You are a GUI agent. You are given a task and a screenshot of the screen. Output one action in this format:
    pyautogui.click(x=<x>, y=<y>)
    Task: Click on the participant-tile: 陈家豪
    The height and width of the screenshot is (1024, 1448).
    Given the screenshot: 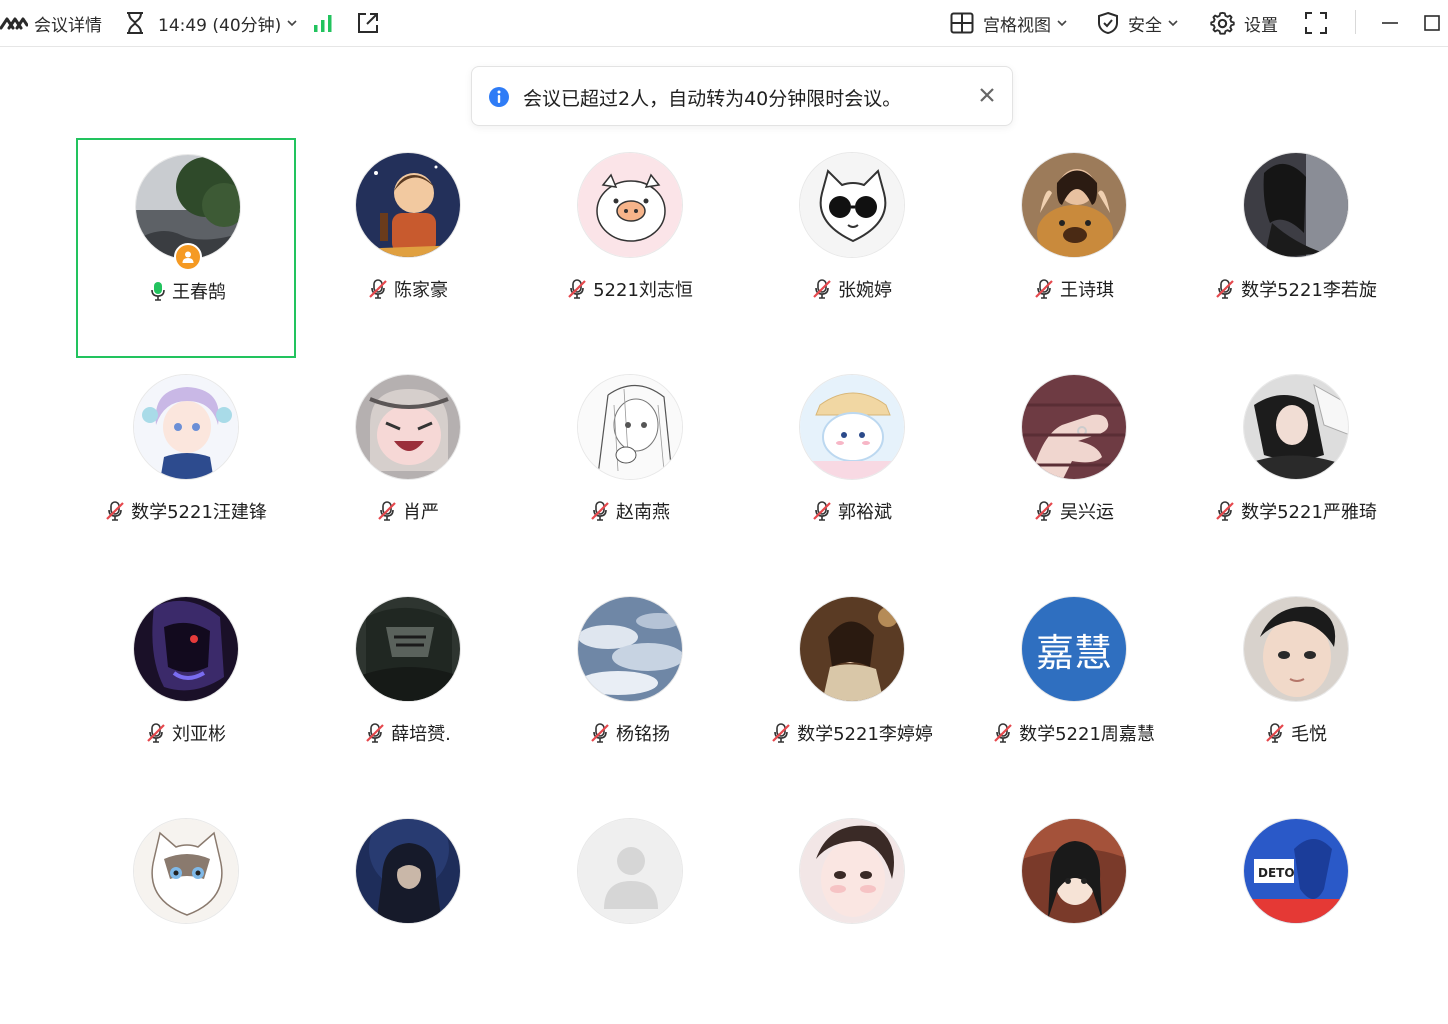 What is the action you would take?
    pyautogui.click(x=408, y=248)
    